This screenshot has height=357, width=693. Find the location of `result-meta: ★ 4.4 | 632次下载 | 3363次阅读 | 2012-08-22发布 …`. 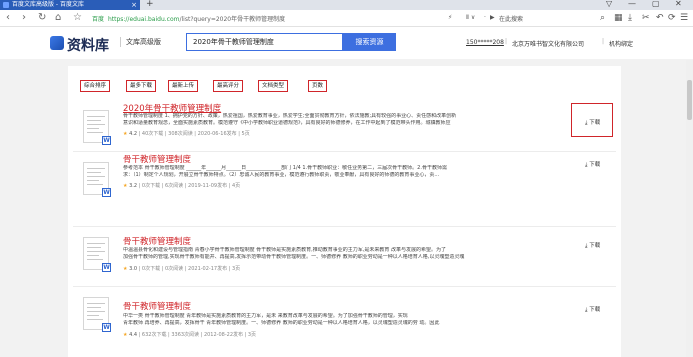

result-meta: ★ 4.4 | 632次下载 | 3363次阅读 | 2012-08-22发布 … is located at coordinates (190, 335).